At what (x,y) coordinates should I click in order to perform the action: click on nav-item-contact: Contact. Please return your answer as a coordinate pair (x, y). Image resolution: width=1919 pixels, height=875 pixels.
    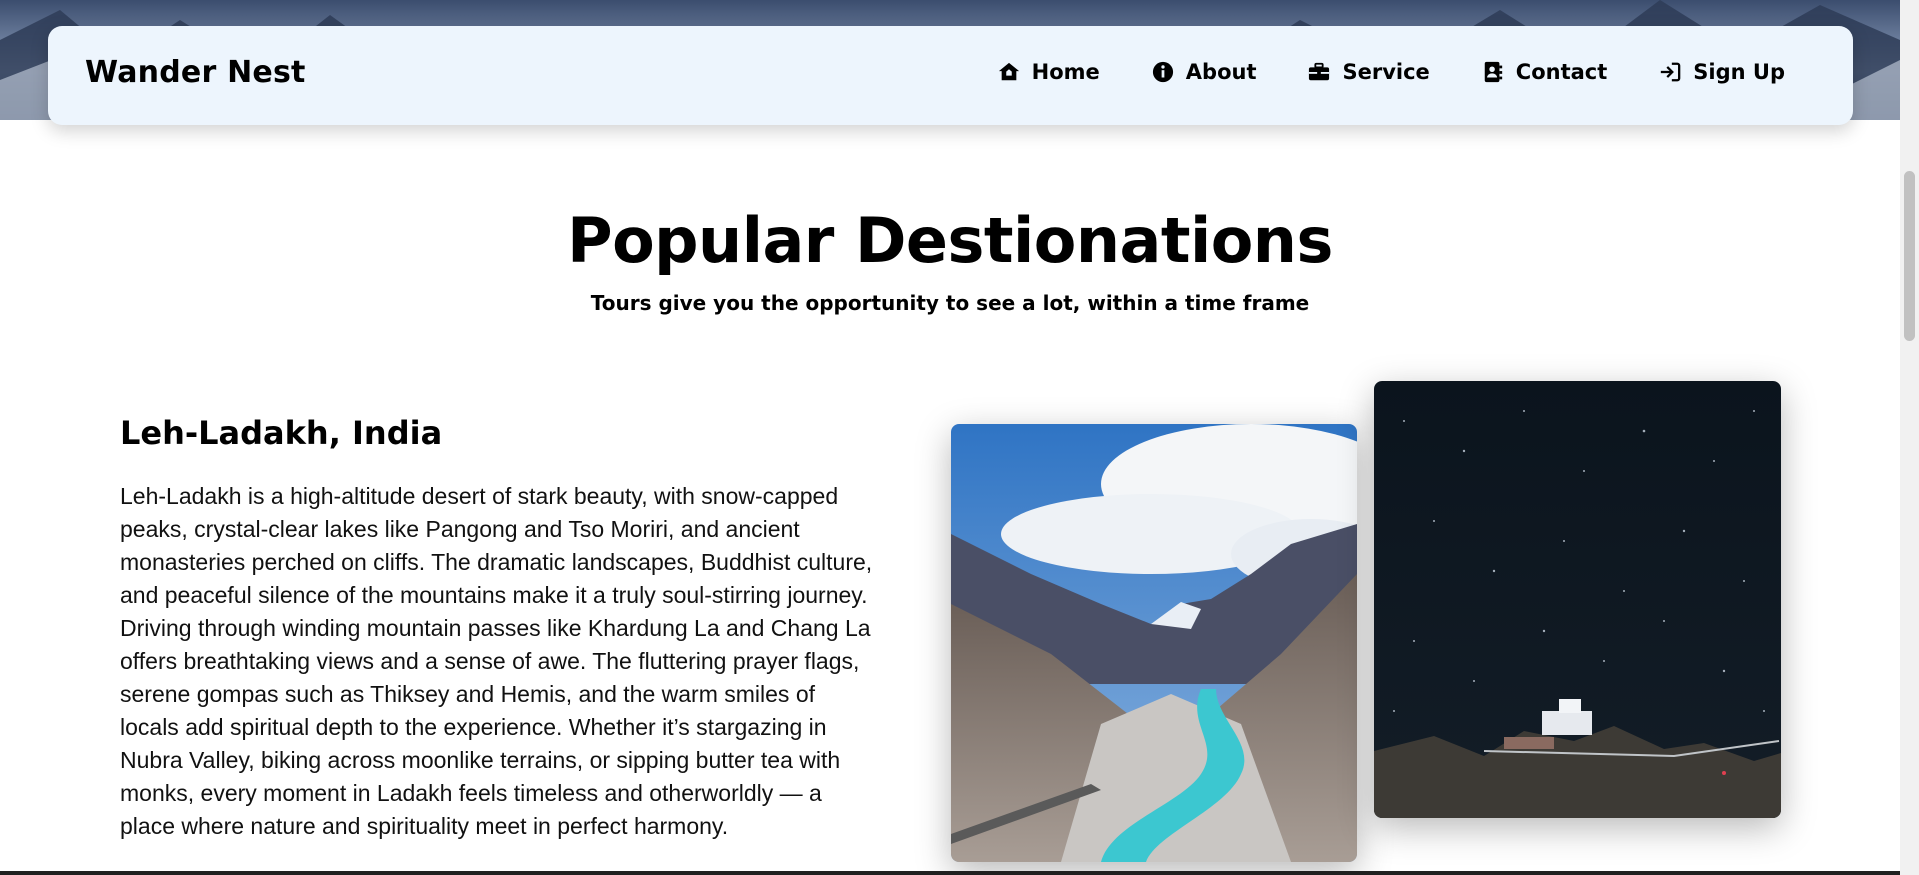
    Looking at the image, I should click on (1545, 72).